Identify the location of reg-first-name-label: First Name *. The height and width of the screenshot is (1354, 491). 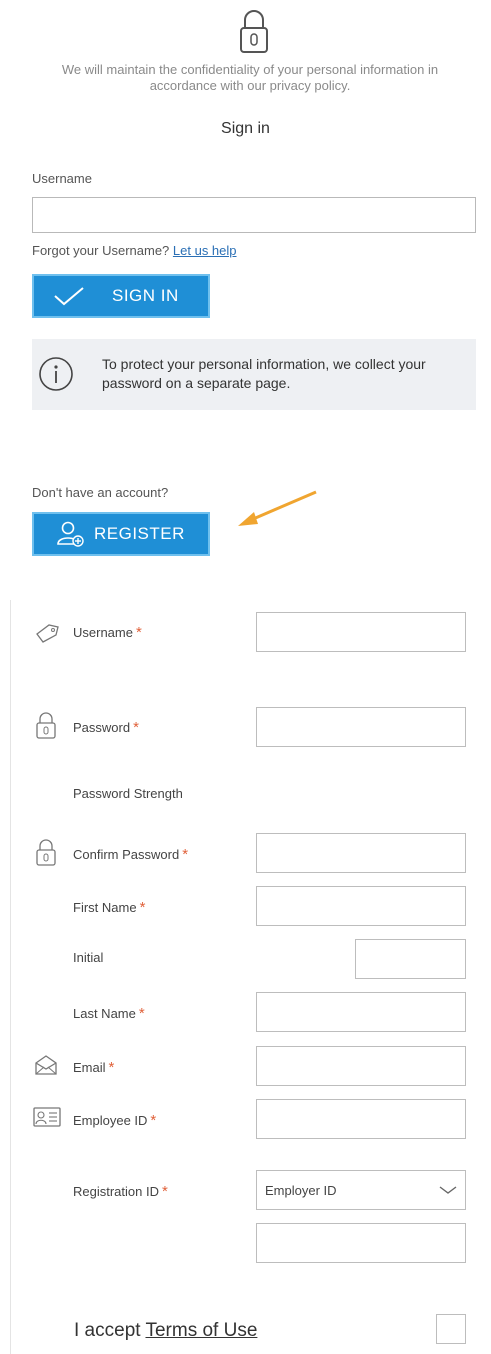
(109, 907).